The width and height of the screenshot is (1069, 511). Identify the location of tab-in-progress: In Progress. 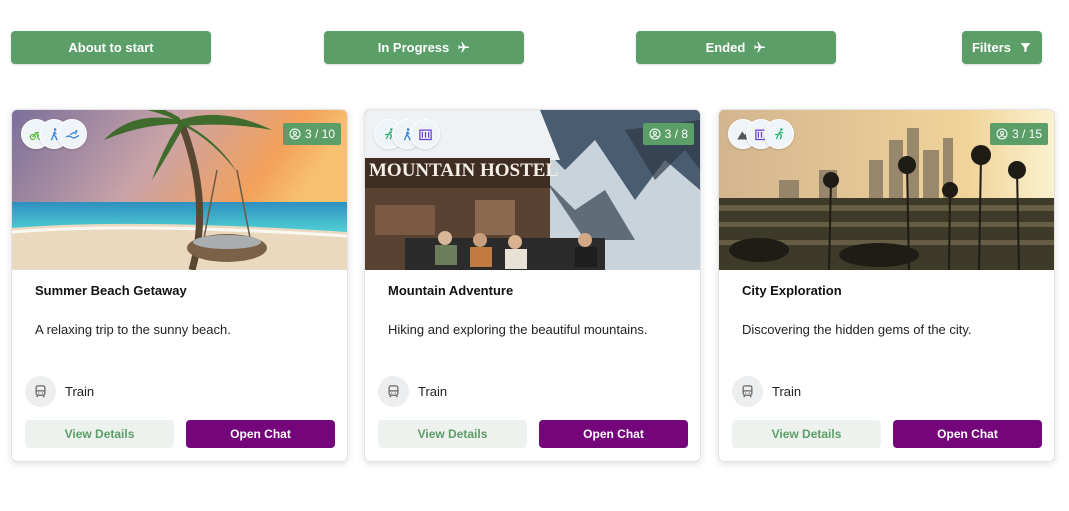
(424, 47).